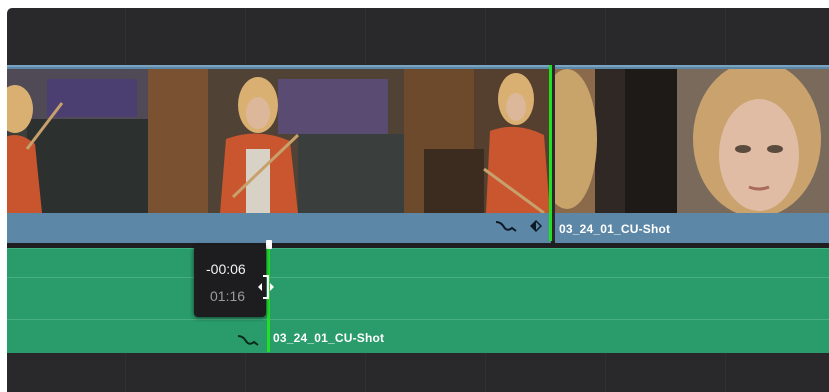 The image size is (829, 392). I want to click on trim-offset: -00:06, so click(226, 269).